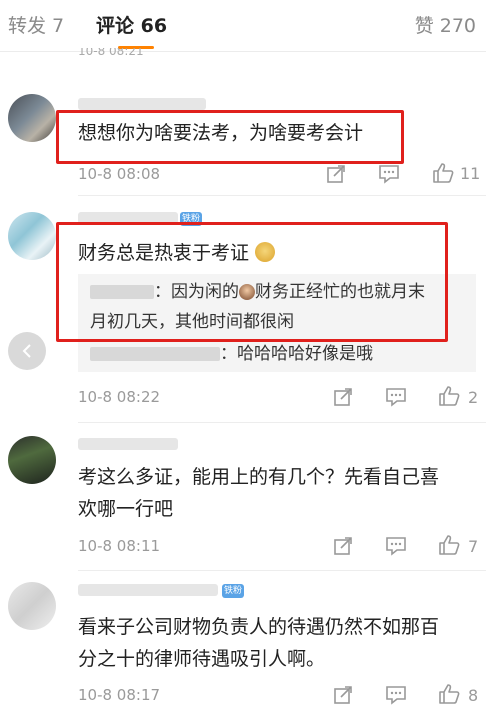 The image size is (486, 715). What do you see at coordinates (473, 397) in the screenshot?
I see `like-count: 2` at bounding box center [473, 397].